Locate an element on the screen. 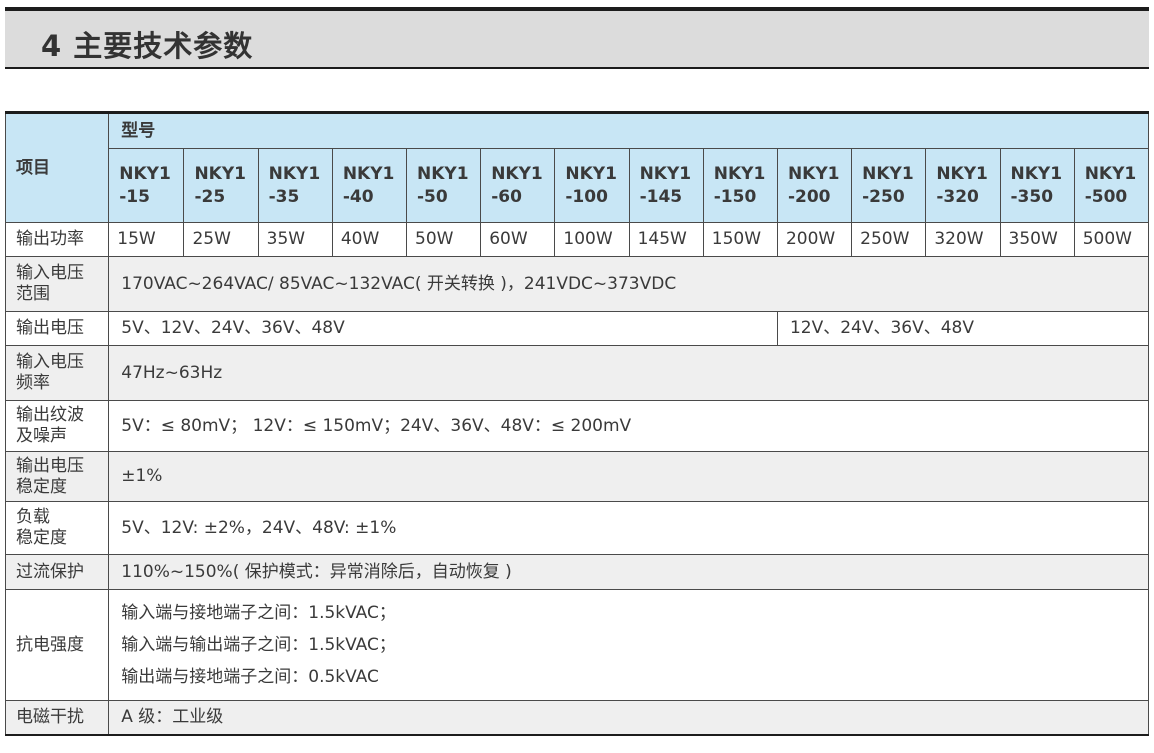 The width and height of the screenshot is (1154, 753). row-label: 输入电压 范围 is located at coordinates (57, 284).